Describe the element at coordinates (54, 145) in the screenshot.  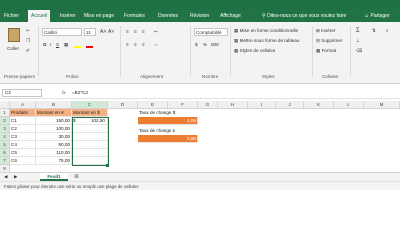
I see `amount-euro-cell: 50,00` at that location.